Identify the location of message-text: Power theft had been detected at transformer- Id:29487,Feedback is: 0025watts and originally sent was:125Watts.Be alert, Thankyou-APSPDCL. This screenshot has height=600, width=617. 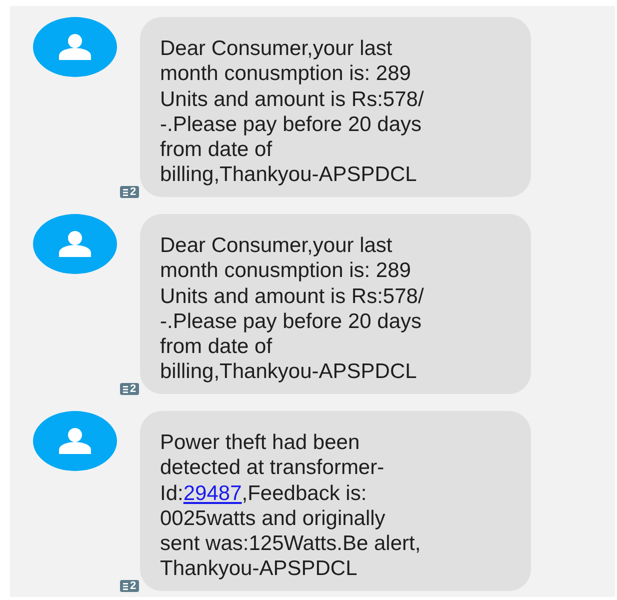
(291, 506).